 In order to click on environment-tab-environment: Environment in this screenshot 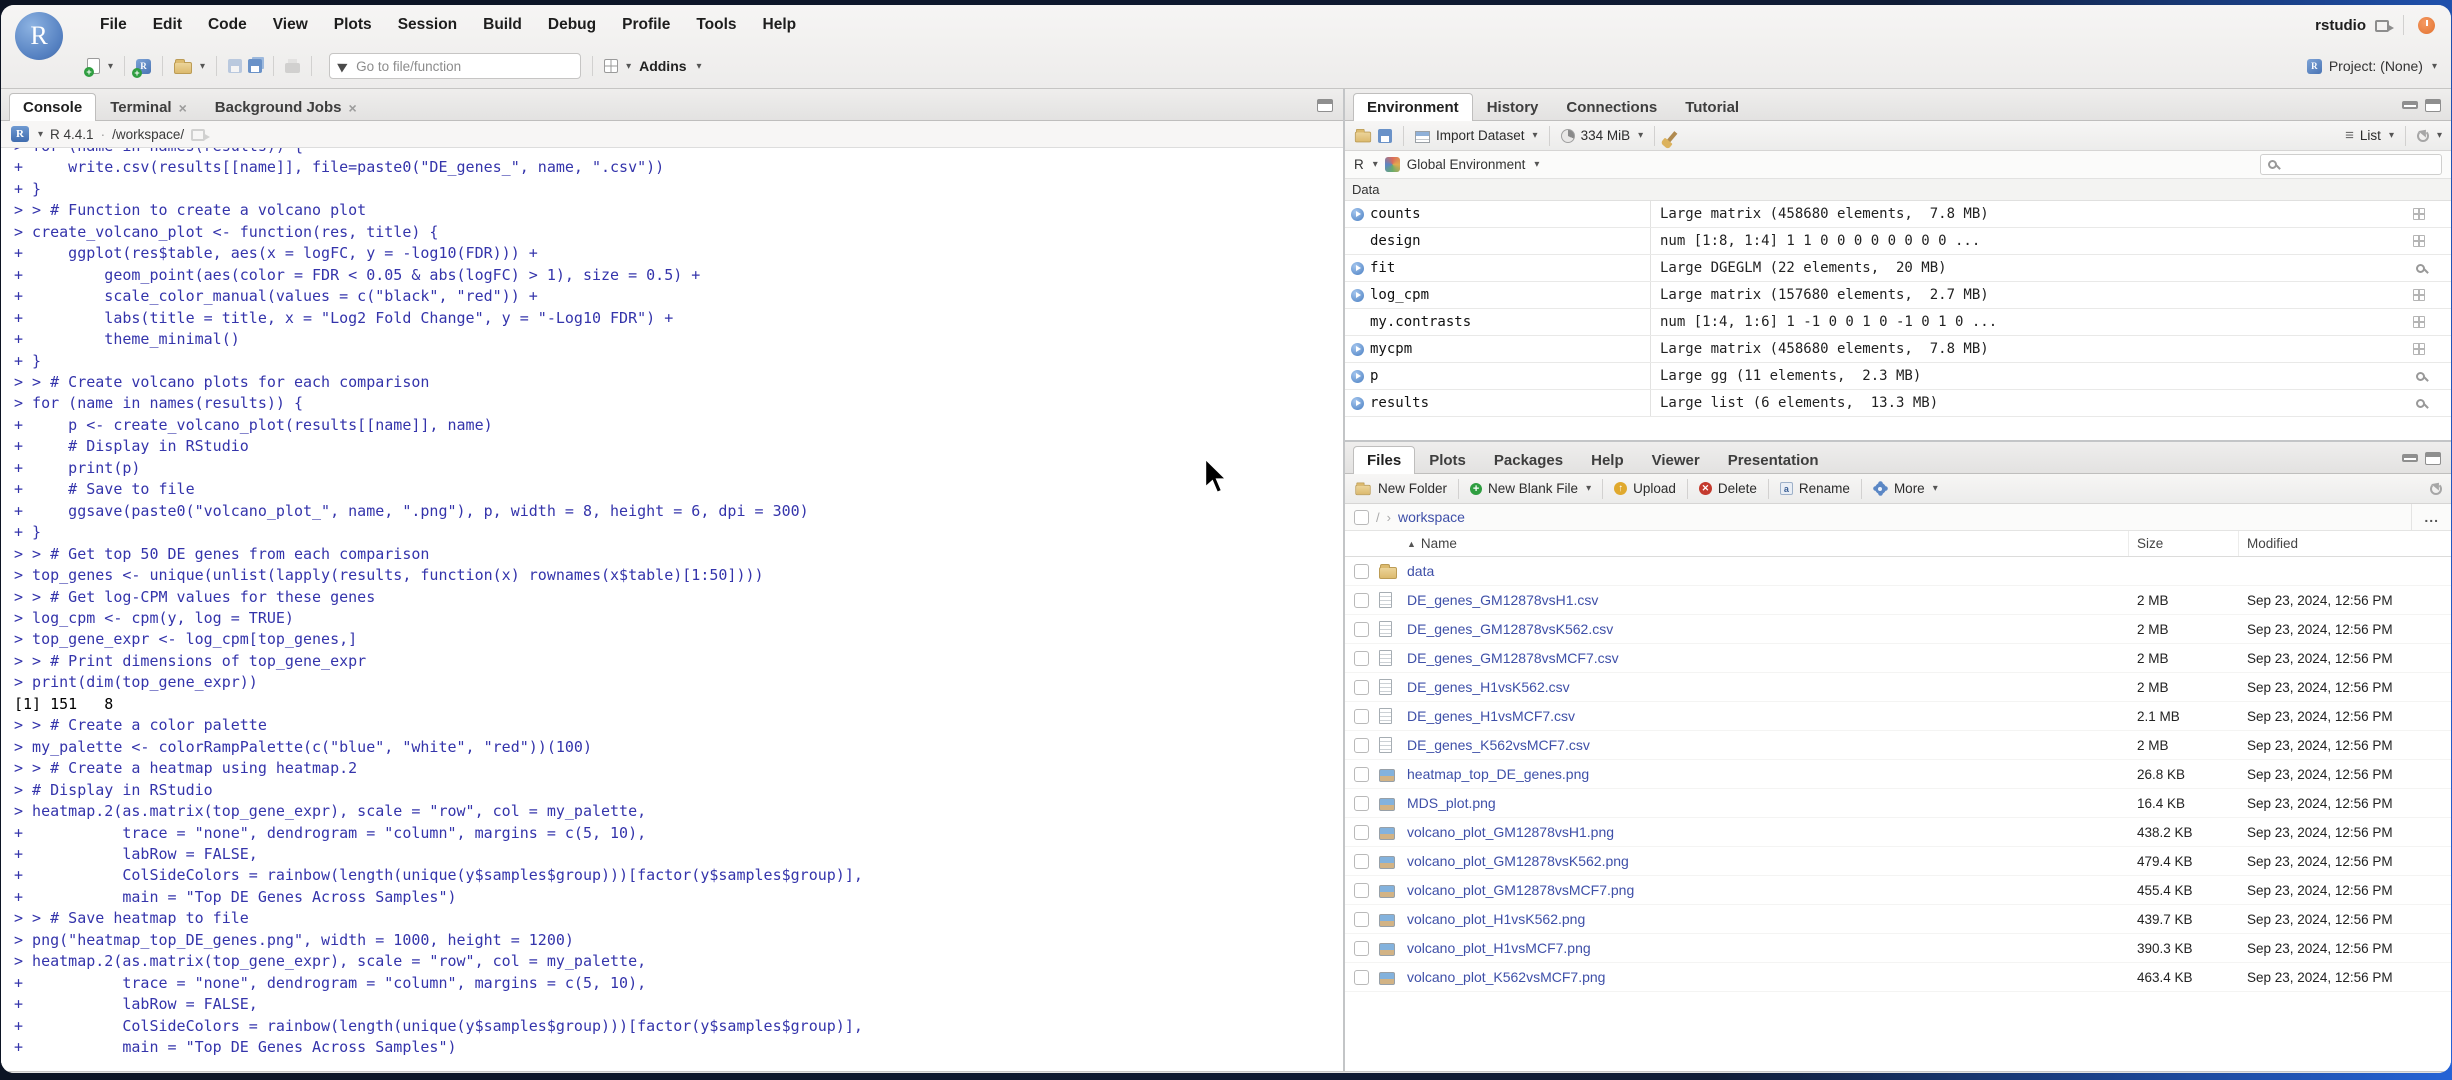, I will do `click(1413, 107)`.